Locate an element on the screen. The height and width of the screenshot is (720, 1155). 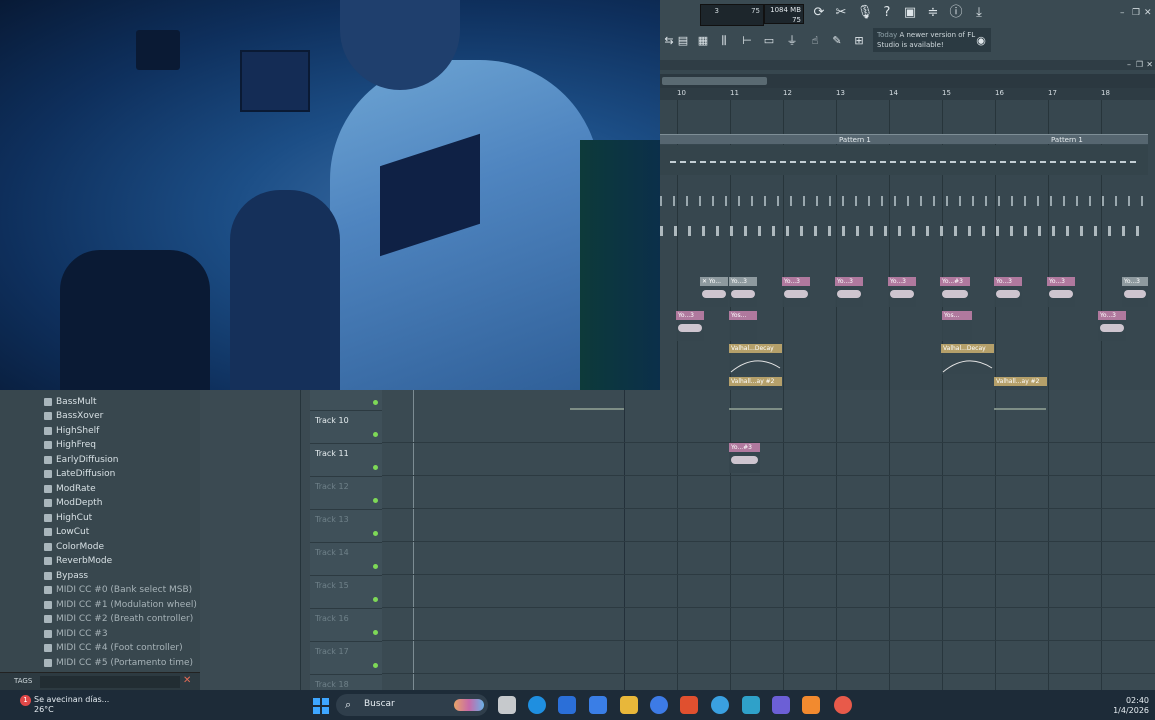
browser-item: ModDepth is located at coordinates (73, 503).